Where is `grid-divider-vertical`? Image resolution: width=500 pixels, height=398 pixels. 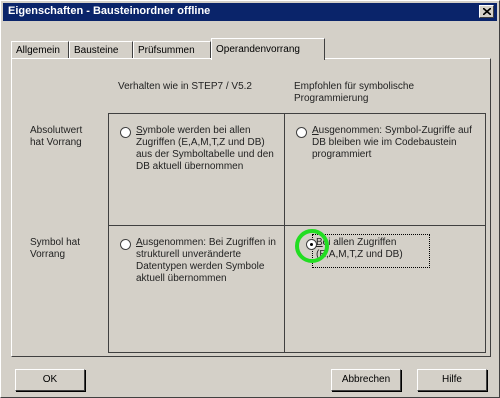
grid-divider-vertical is located at coordinates (284, 233).